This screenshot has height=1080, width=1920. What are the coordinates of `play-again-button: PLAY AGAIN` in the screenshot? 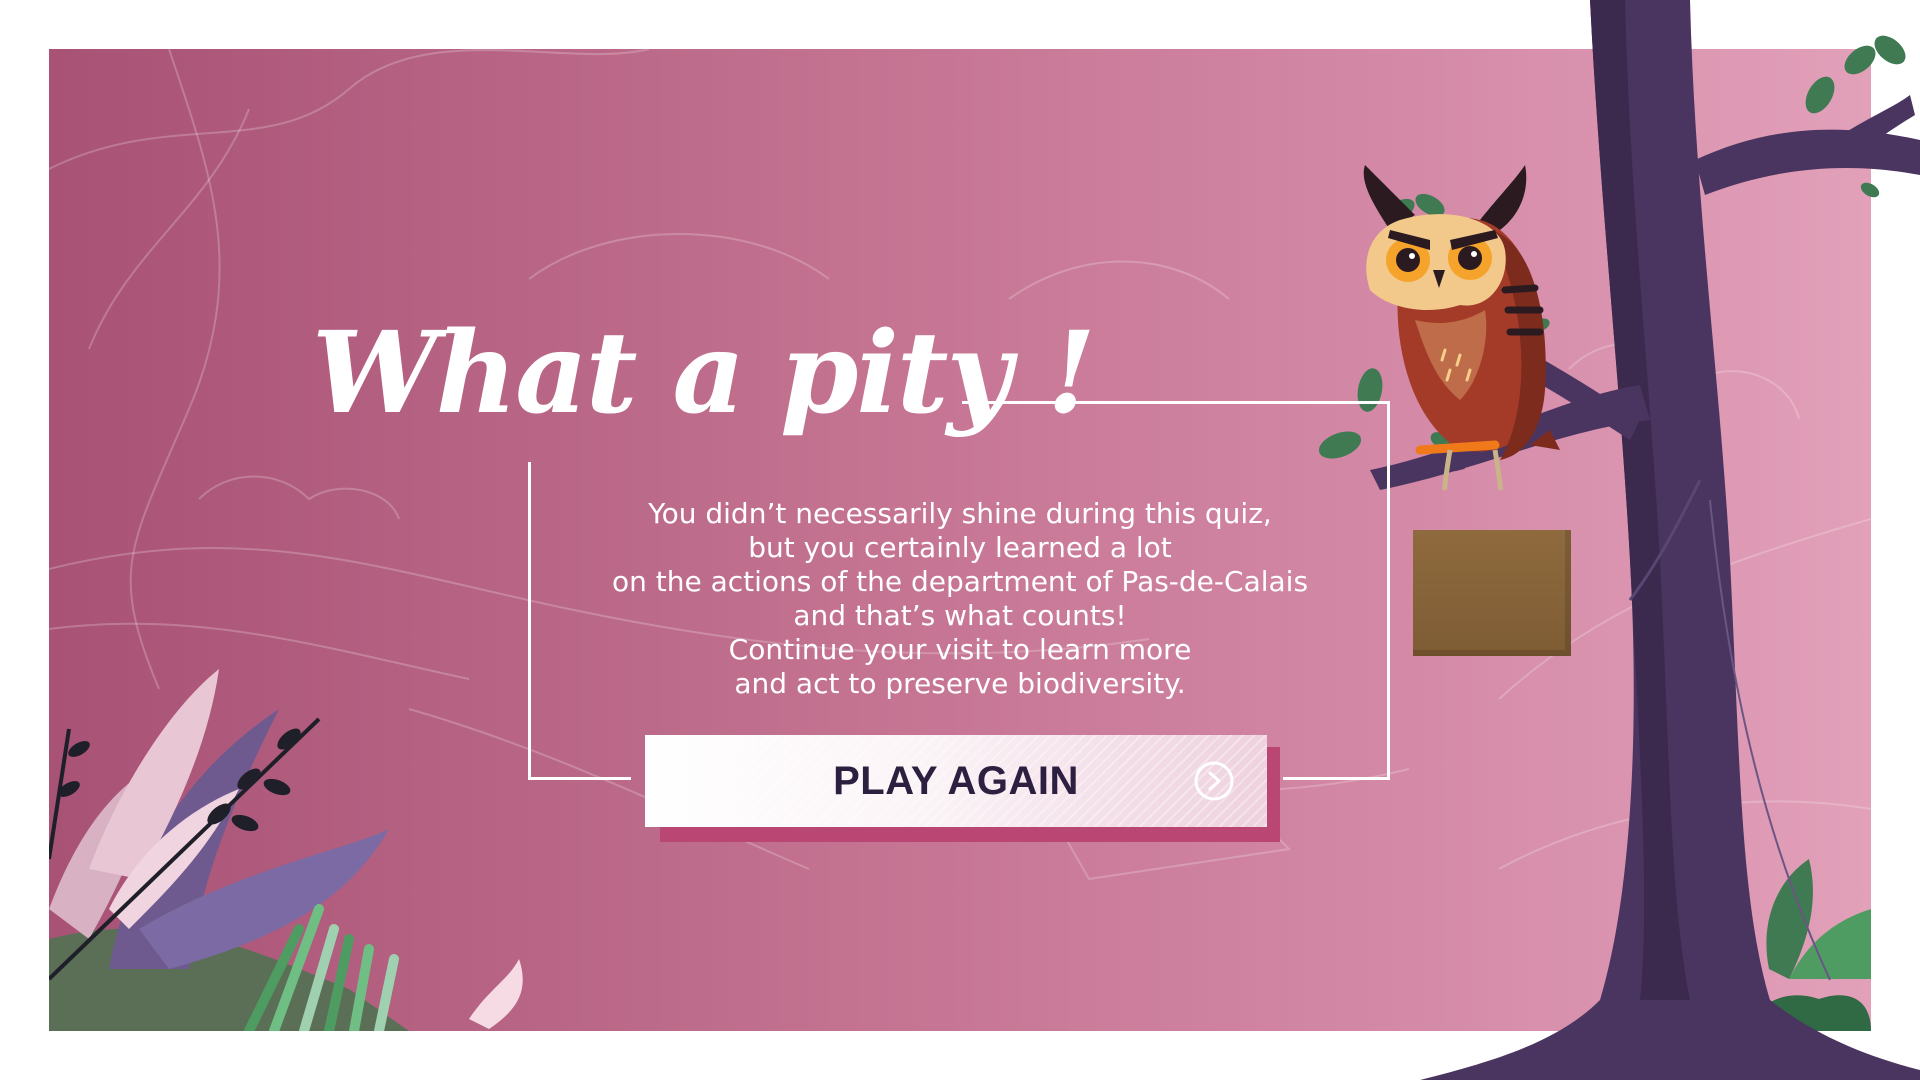 It's located at (956, 781).